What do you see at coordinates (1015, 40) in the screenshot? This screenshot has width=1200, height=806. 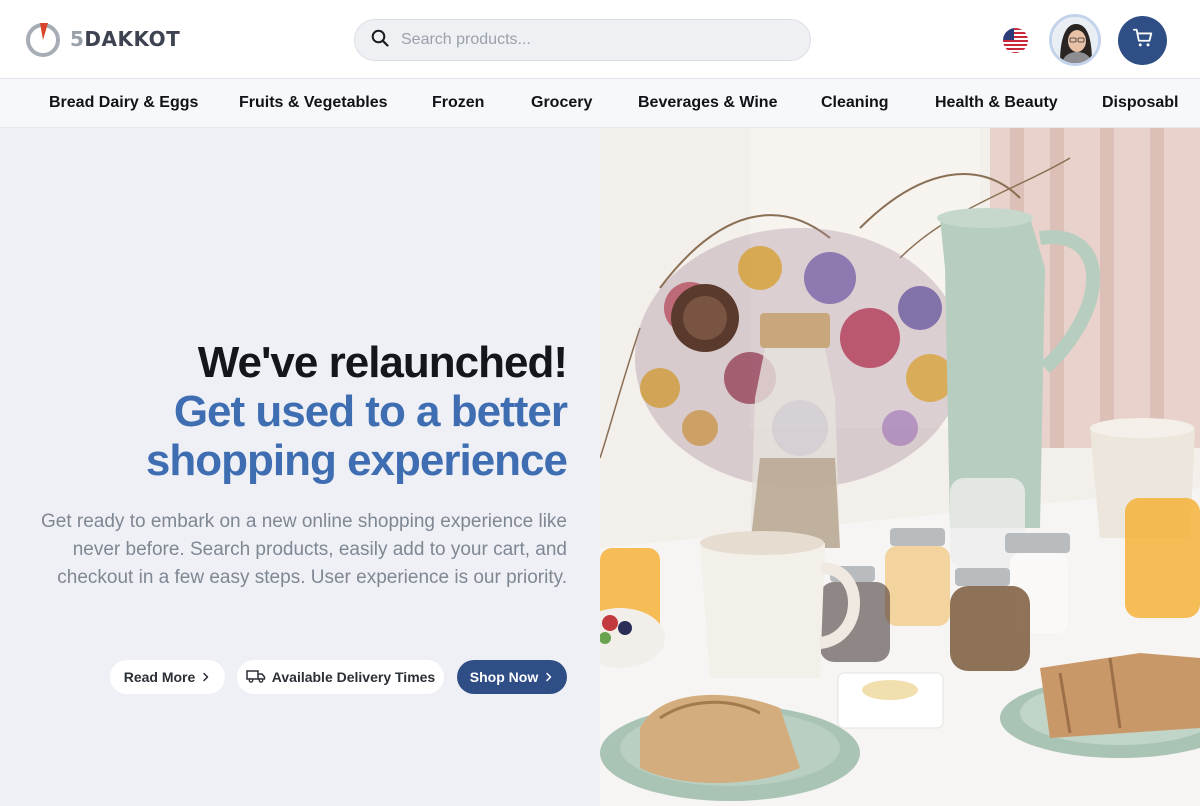 I see `us-flag-icon` at bounding box center [1015, 40].